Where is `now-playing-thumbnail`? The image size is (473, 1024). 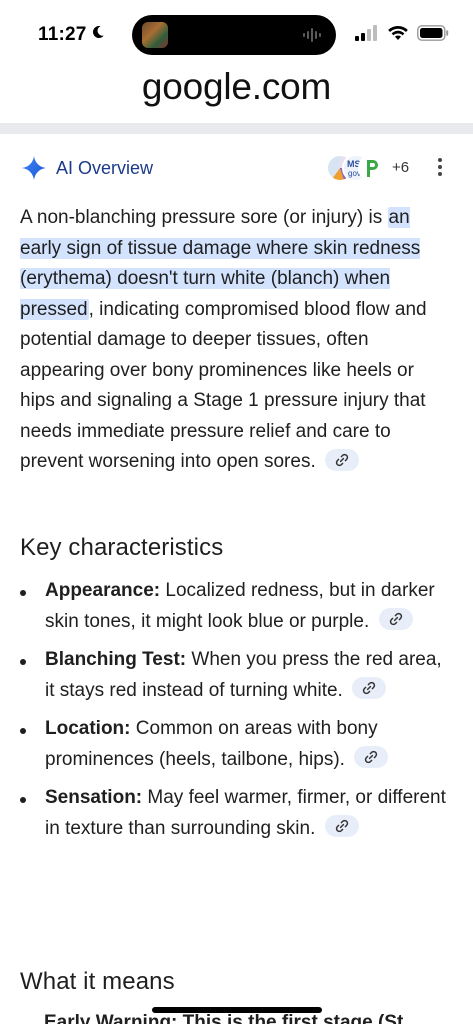
now-playing-thumbnail is located at coordinates (155, 35).